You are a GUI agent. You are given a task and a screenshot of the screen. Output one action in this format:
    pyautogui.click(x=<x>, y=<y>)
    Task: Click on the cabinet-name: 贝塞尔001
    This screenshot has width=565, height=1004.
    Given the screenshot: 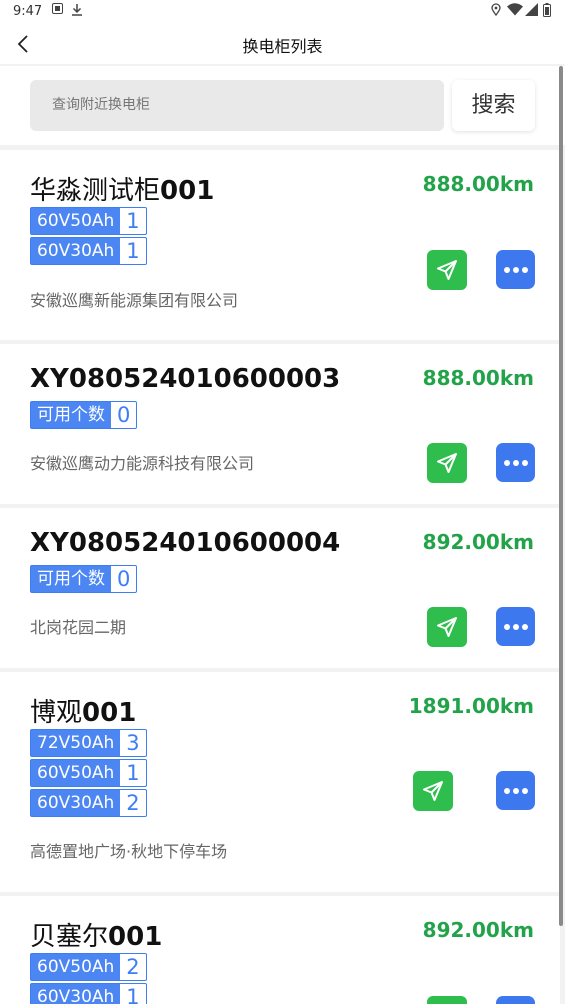 What is the action you would take?
    pyautogui.click(x=96, y=937)
    